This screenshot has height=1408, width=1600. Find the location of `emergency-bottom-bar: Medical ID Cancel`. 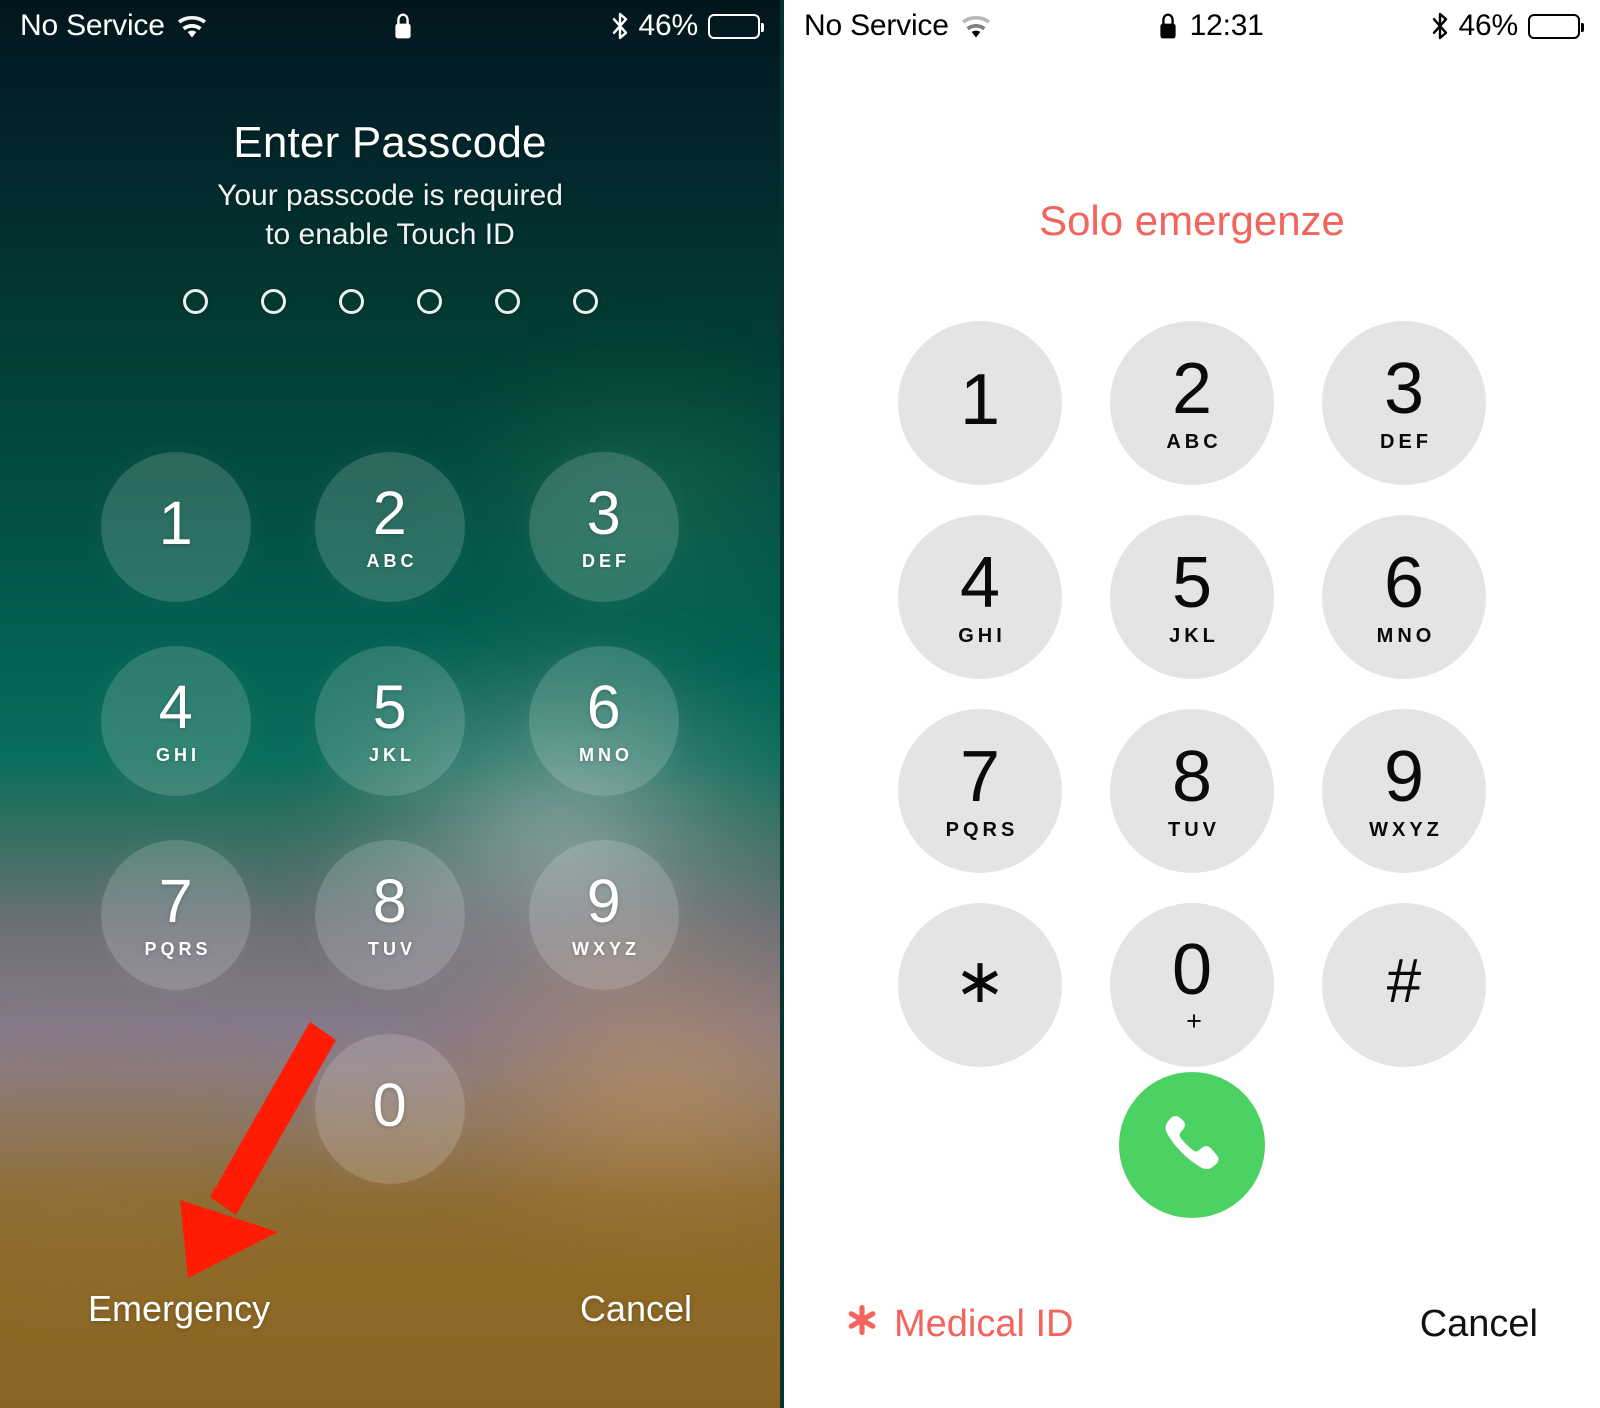

emergency-bottom-bar: Medical ID Cancel is located at coordinates (1192, 1324).